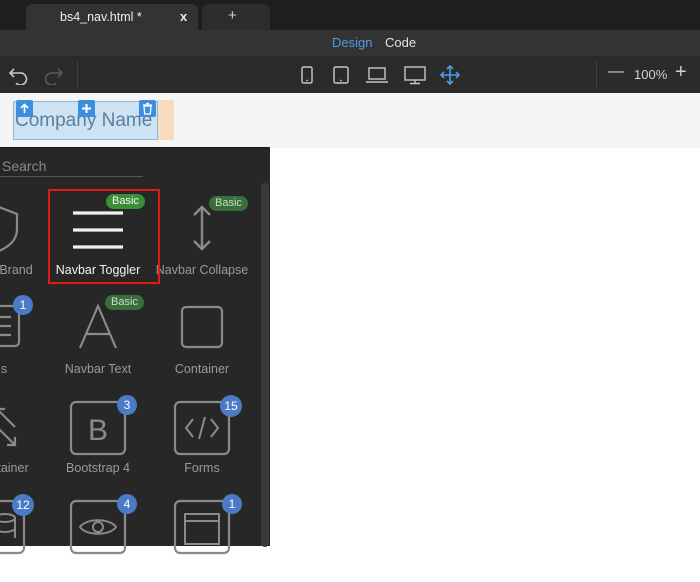  I want to click on design-view-tab: Design, so click(352, 42).